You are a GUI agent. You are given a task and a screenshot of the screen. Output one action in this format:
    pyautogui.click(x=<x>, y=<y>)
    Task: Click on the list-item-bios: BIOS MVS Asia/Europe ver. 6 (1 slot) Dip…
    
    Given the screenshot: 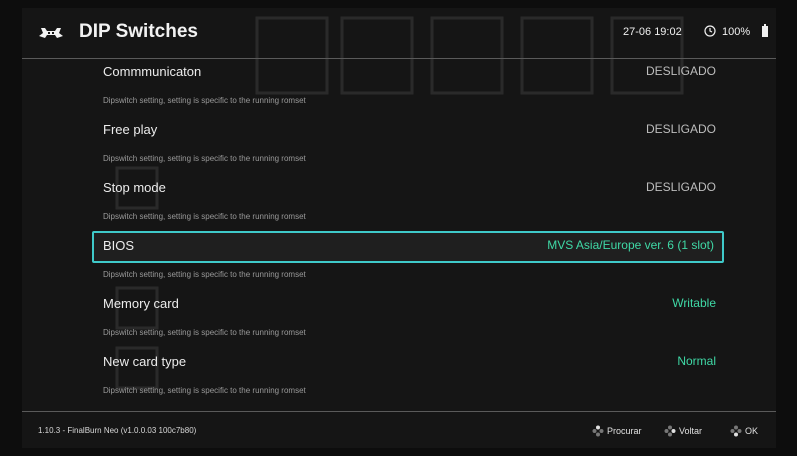 What is the action you would take?
    pyautogui.click(x=409, y=261)
    